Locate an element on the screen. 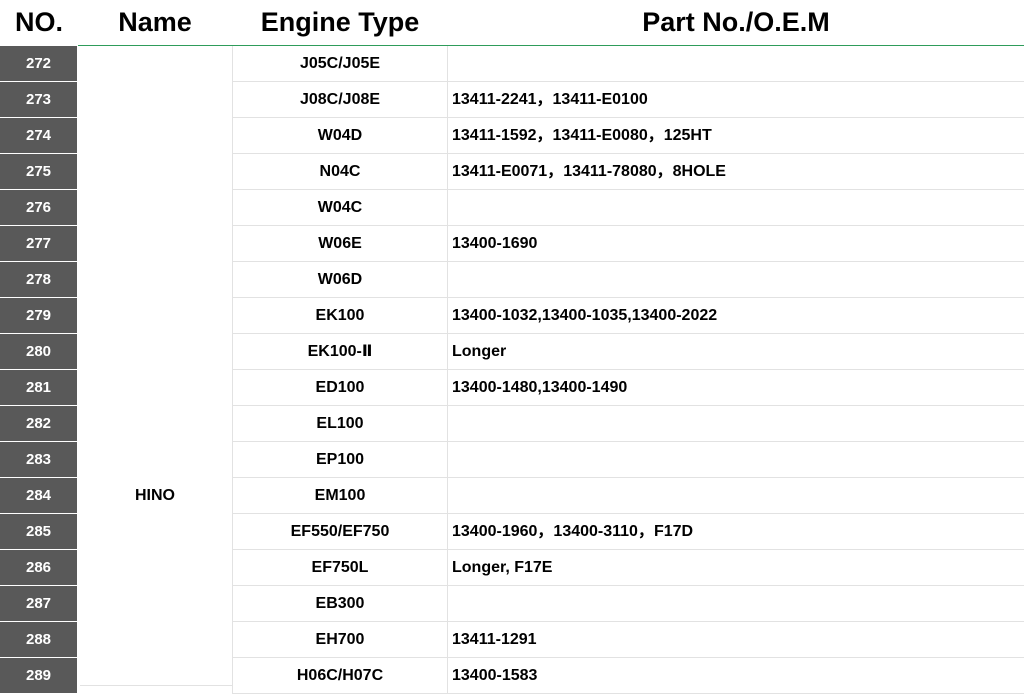 The width and height of the screenshot is (1024, 694). table-row: 273 J08C/J08E 13411-2241，13411-E0100 is located at coordinates (512, 100).